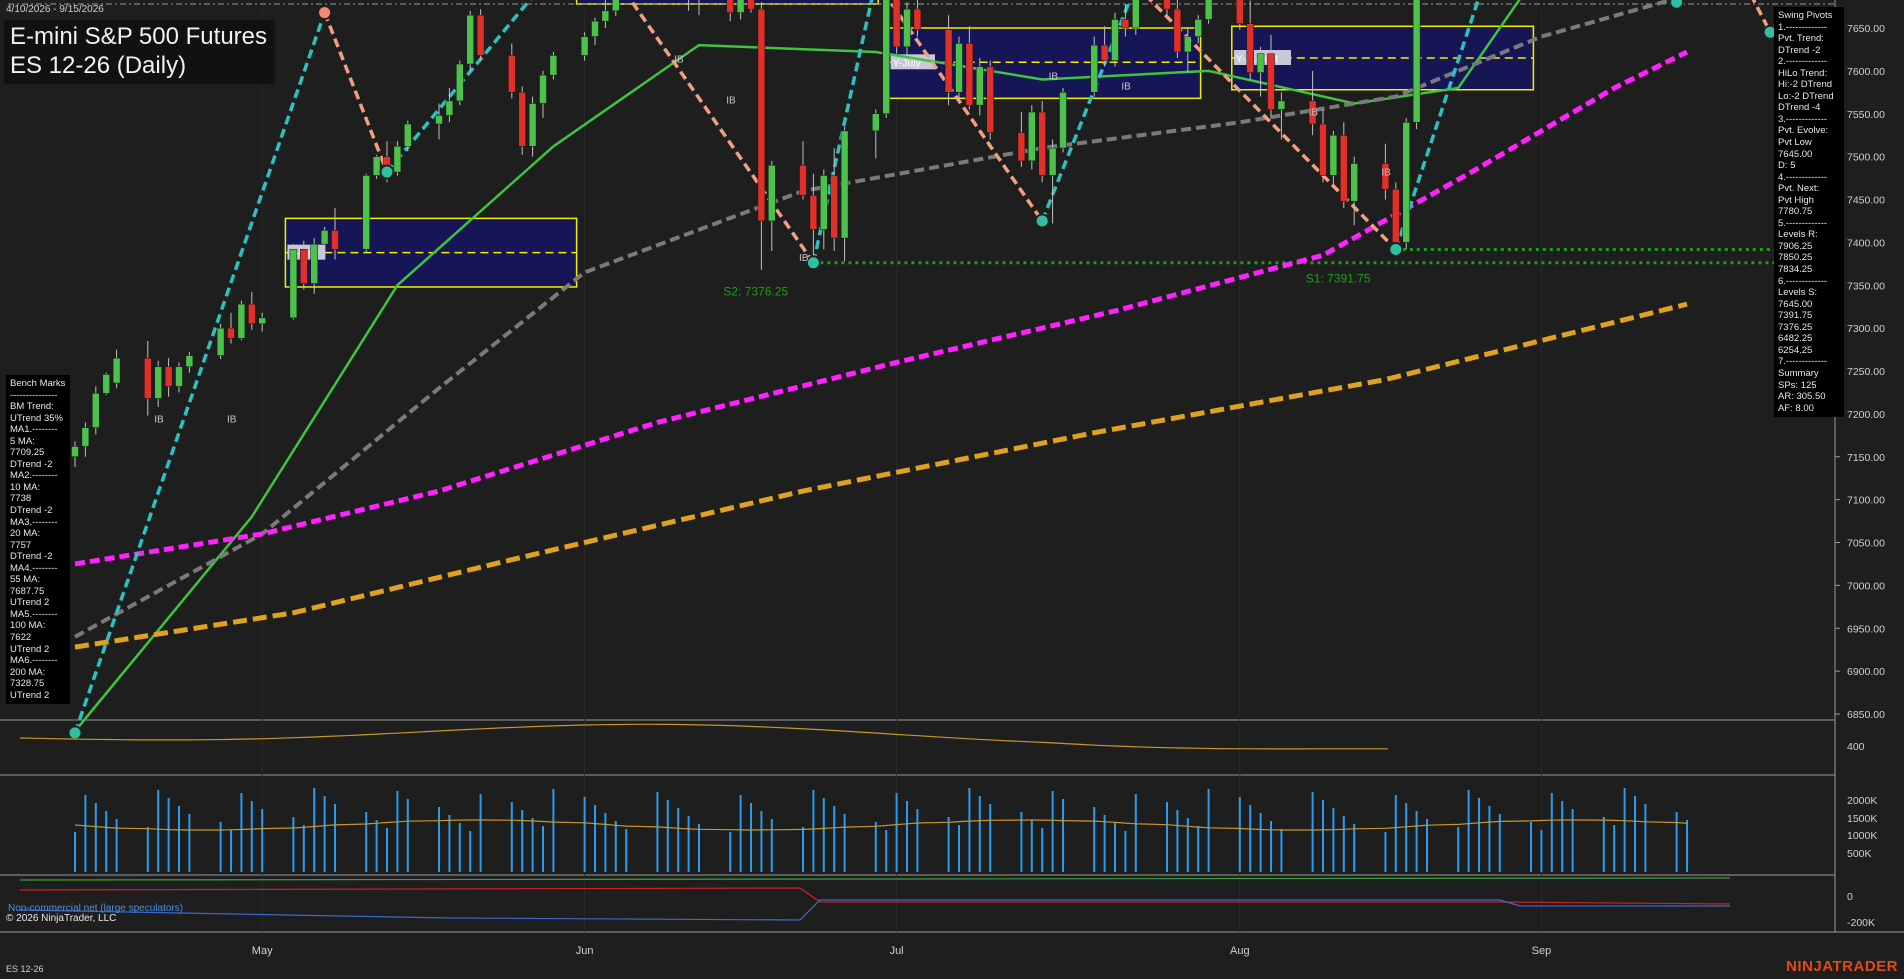 This screenshot has height=979, width=1904. Describe the element at coordinates (1856, 747) in the screenshot. I see `range-tick-label: 400` at that location.